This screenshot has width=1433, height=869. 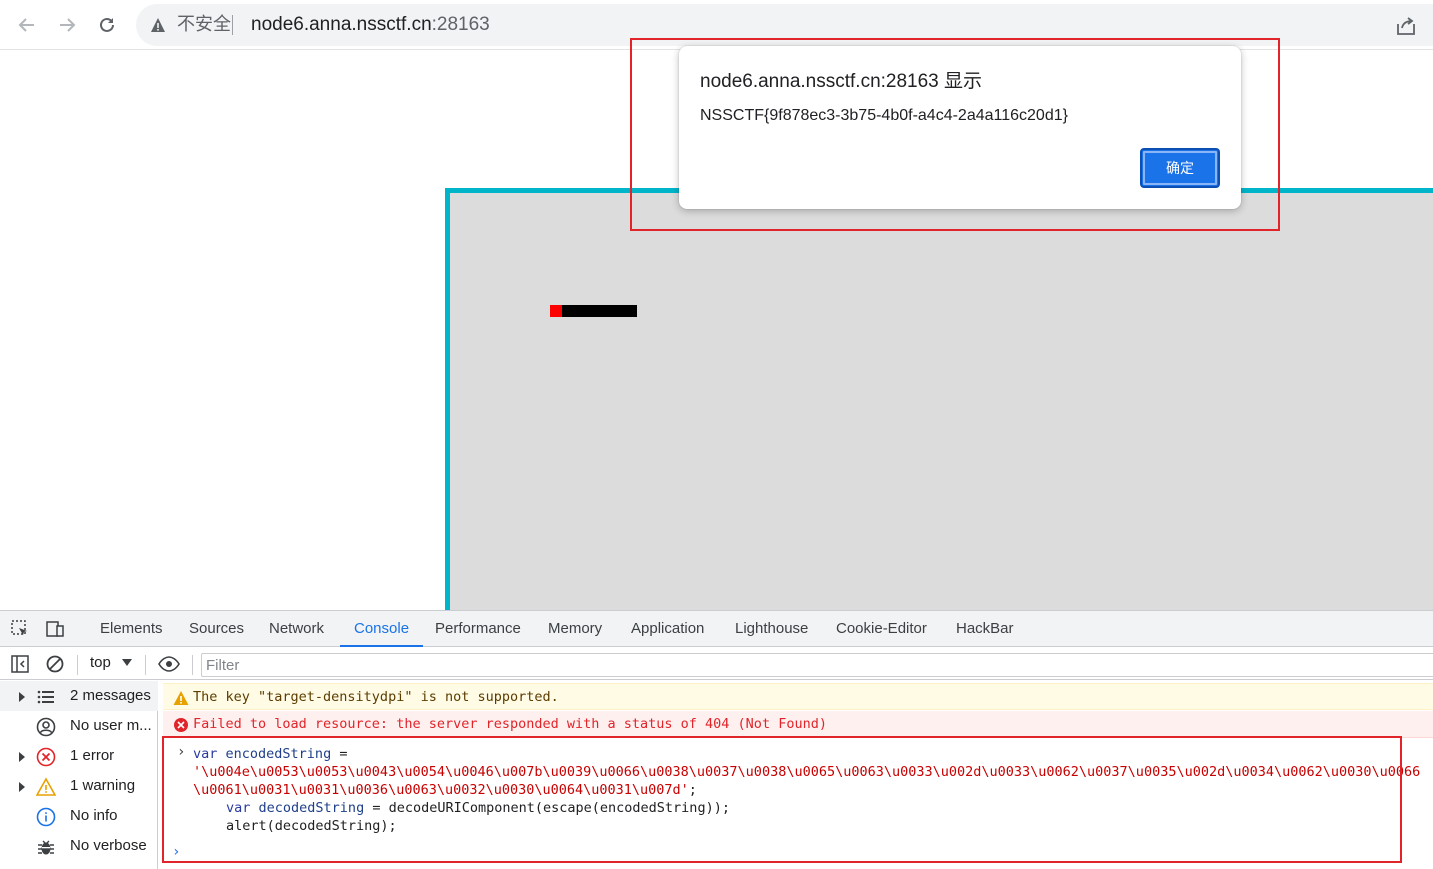 What do you see at coordinates (1180, 168) in the screenshot?
I see `dialog-ok-button: 确定` at bounding box center [1180, 168].